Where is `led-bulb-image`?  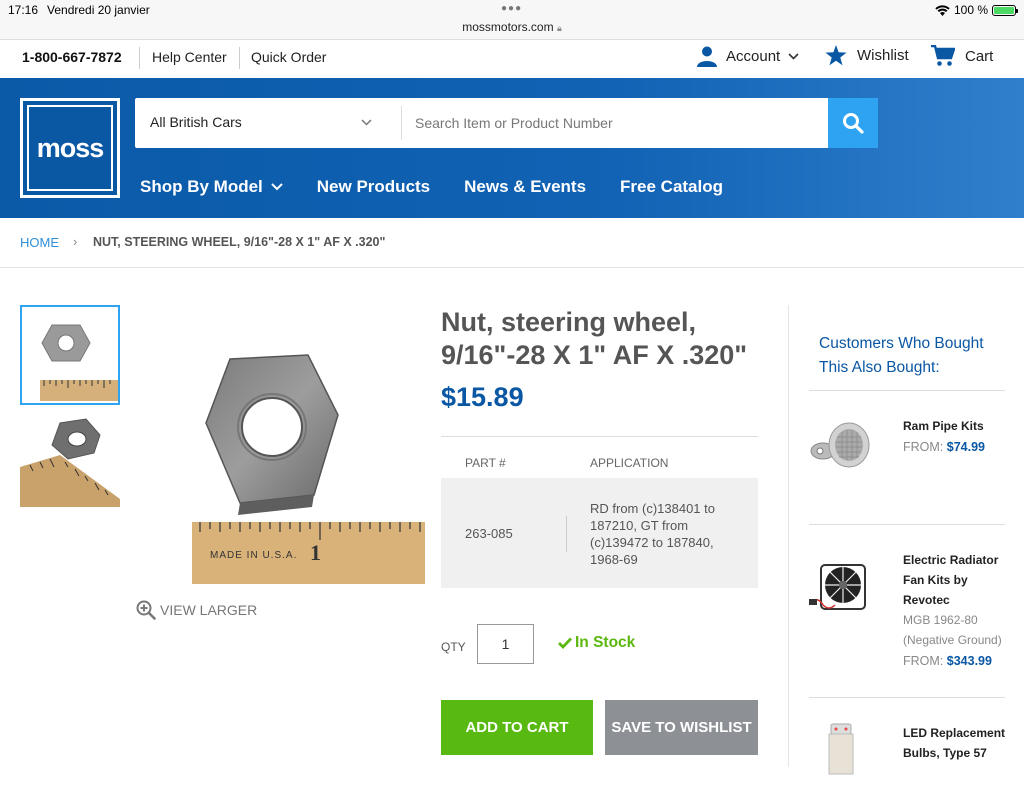
led-bulb-image is located at coordinates (840, 751).